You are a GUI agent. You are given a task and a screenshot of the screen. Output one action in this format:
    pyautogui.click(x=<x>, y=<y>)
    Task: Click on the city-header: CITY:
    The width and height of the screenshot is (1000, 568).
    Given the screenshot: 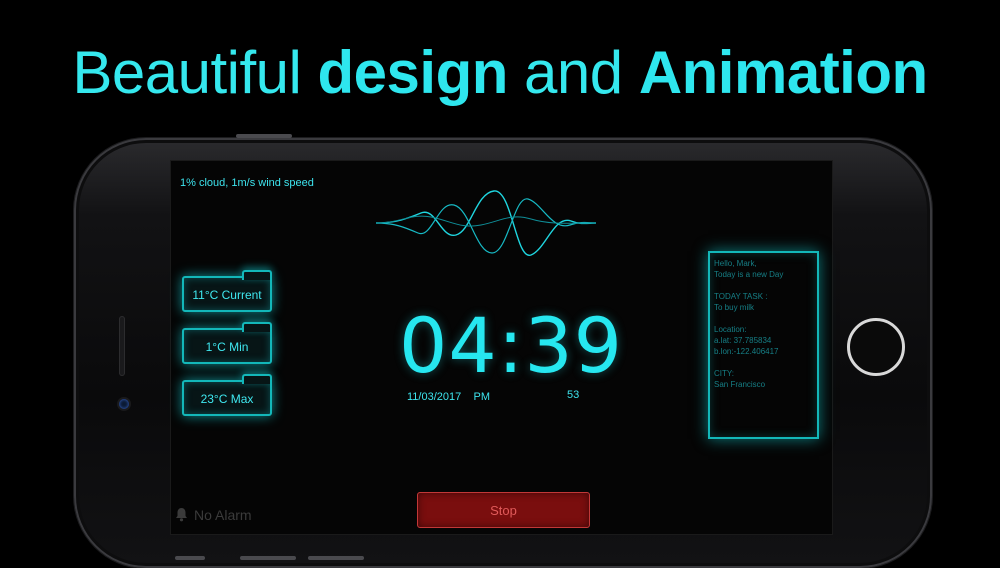 What is the action you would take?
    pyautogui.click(x=724, y=373)
    